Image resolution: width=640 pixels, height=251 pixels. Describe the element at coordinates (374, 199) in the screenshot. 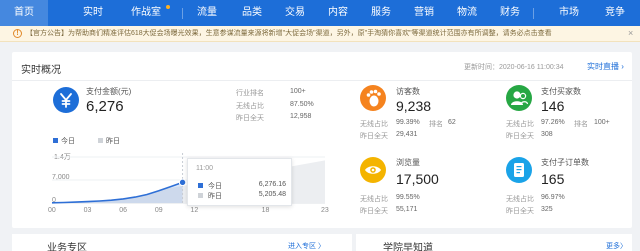

I see `pageviews-wireless-key: 无线占比` at that location.